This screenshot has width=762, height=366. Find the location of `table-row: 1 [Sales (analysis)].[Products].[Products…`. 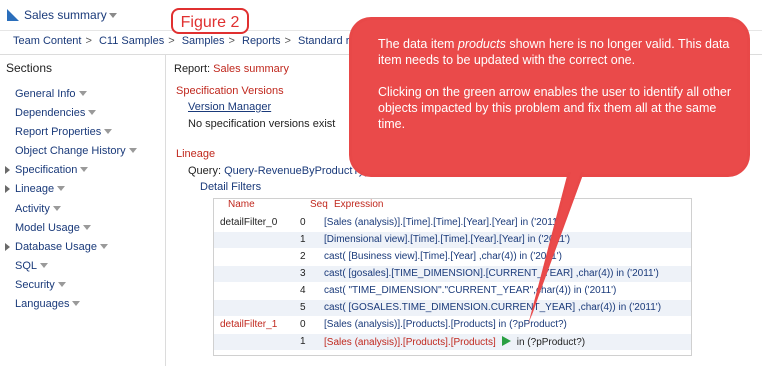

table-row: 1 [Sales (analysis)].[Products].[Products… is located at coordinates (452, 342).